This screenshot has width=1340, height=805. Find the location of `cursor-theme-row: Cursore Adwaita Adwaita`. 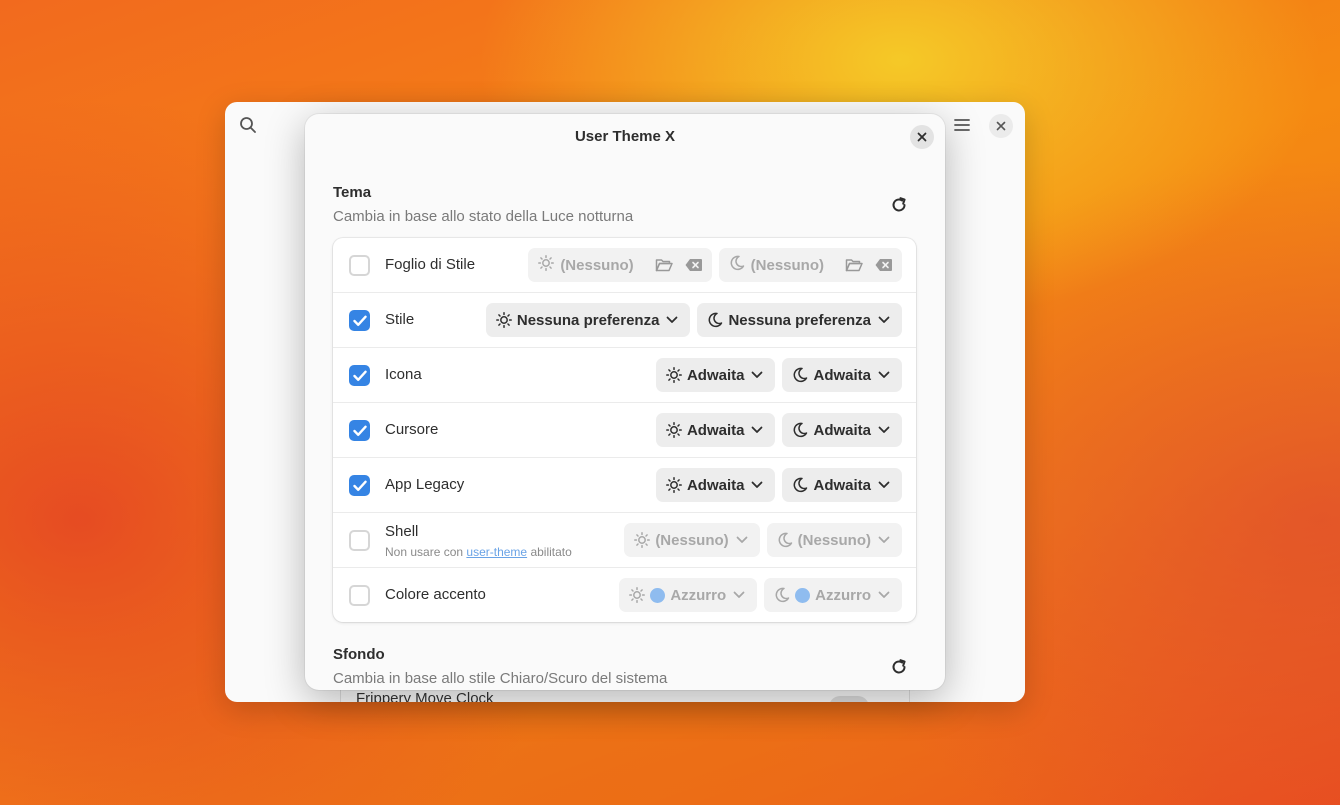

cursor-theme-row: Cursore Adwaita Adwaita is located at coordinates (624, 430).